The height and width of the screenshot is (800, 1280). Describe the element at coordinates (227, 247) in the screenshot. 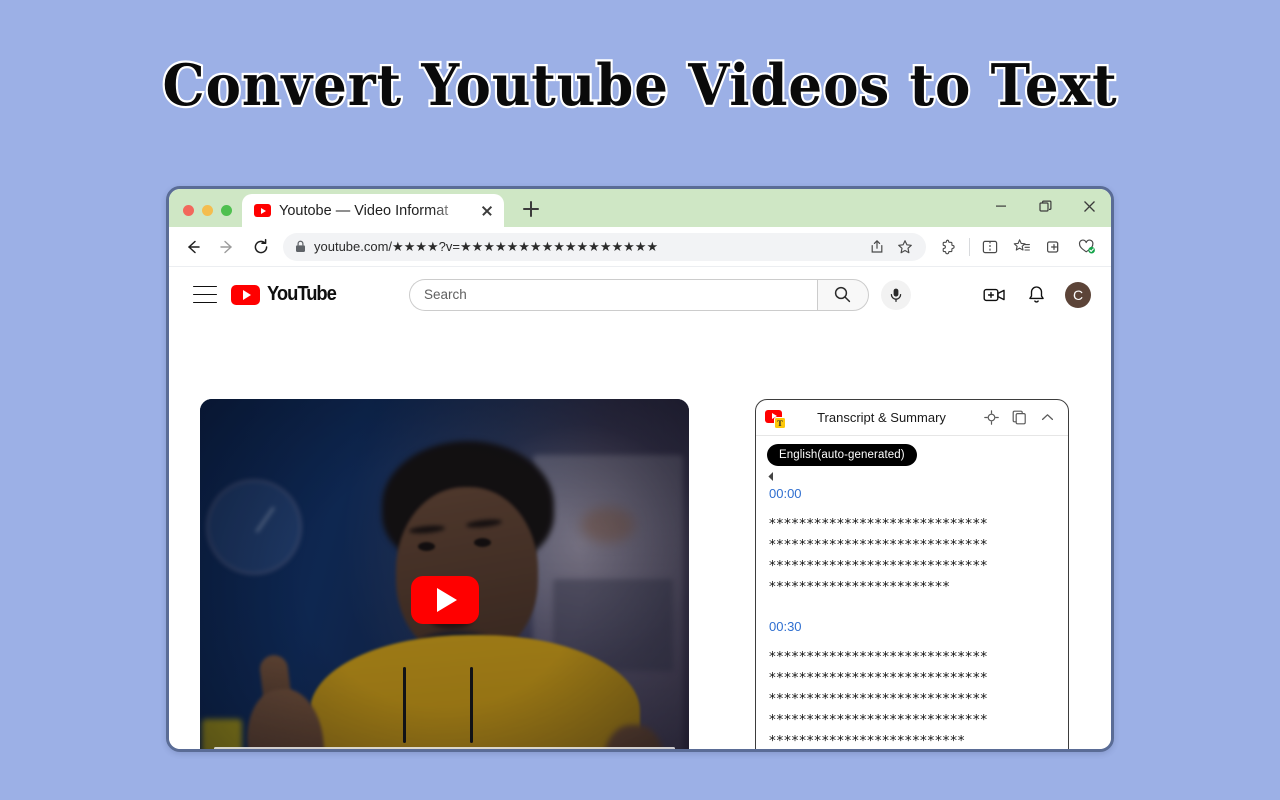

I see `forward-arrow-icon` at that location.